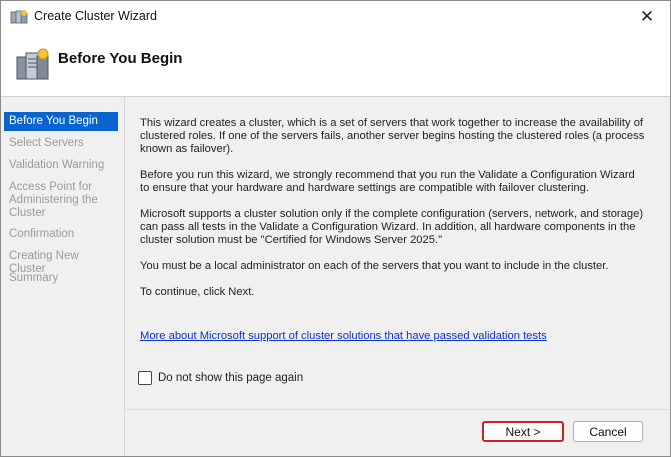 The image size is (671, 457). Describe the element at coordinates (120, 58) in the screenshot. I see `page-title: Before You Begin` at that location.